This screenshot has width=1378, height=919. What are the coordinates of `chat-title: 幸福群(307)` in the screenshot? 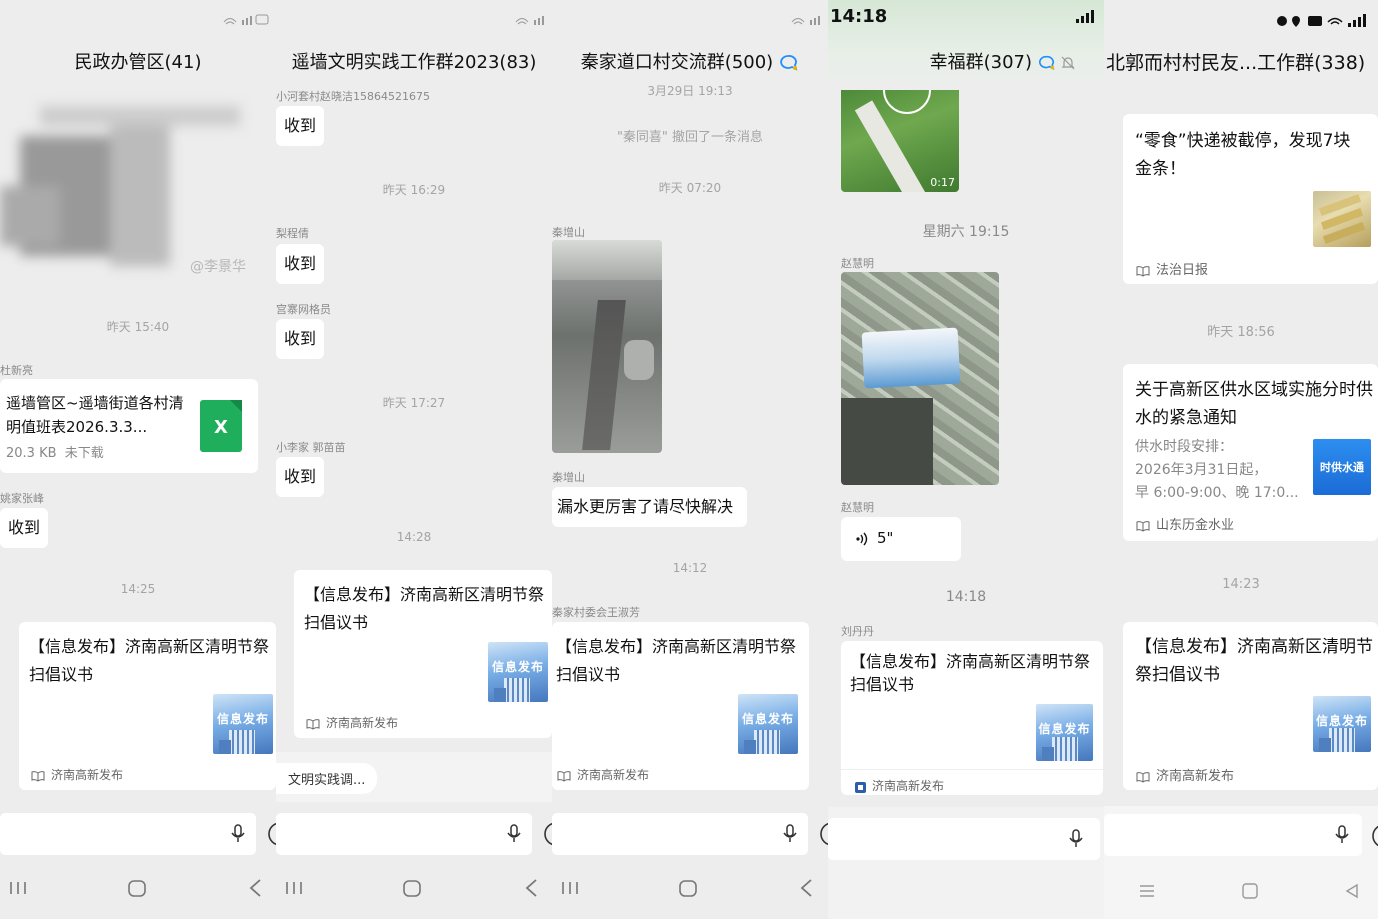 It's located at (966, 63).